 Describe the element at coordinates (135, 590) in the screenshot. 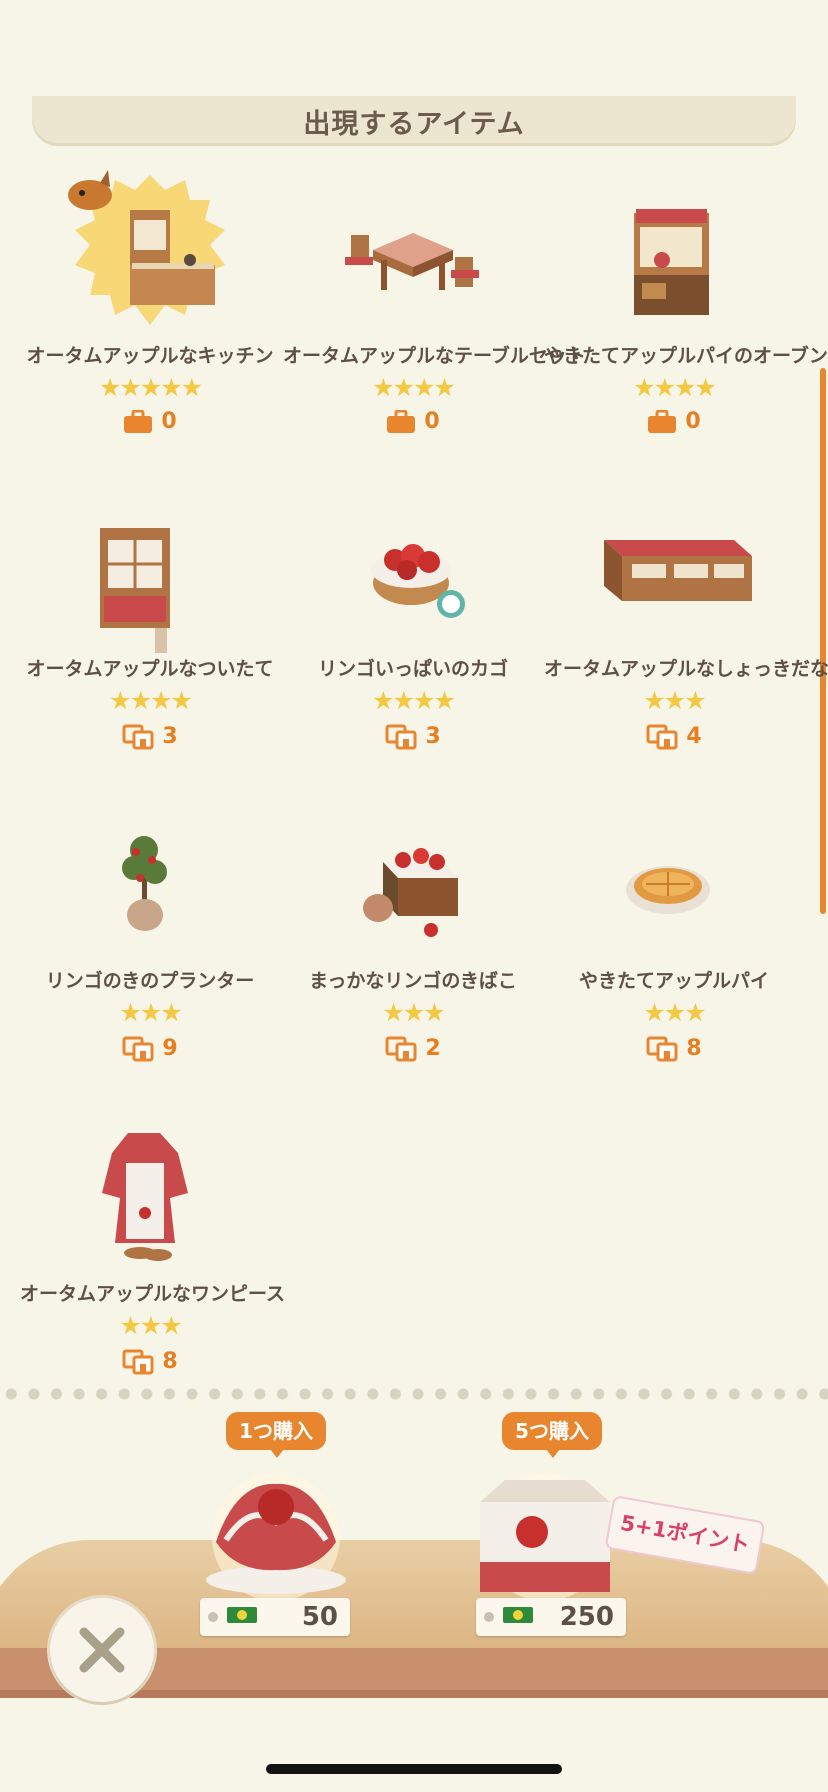

I see `partition-image` at that location.